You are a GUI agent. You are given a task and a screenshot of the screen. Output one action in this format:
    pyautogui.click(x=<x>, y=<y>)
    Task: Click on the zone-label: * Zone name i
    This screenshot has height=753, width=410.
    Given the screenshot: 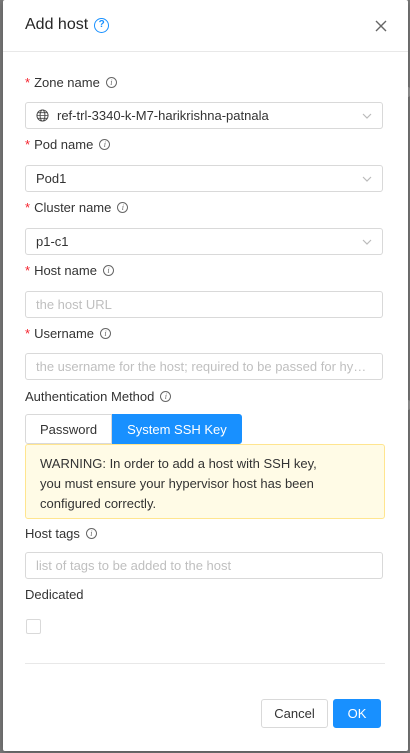 What is the action you would take?
    pyautogui.click(x=71, y=82)
    